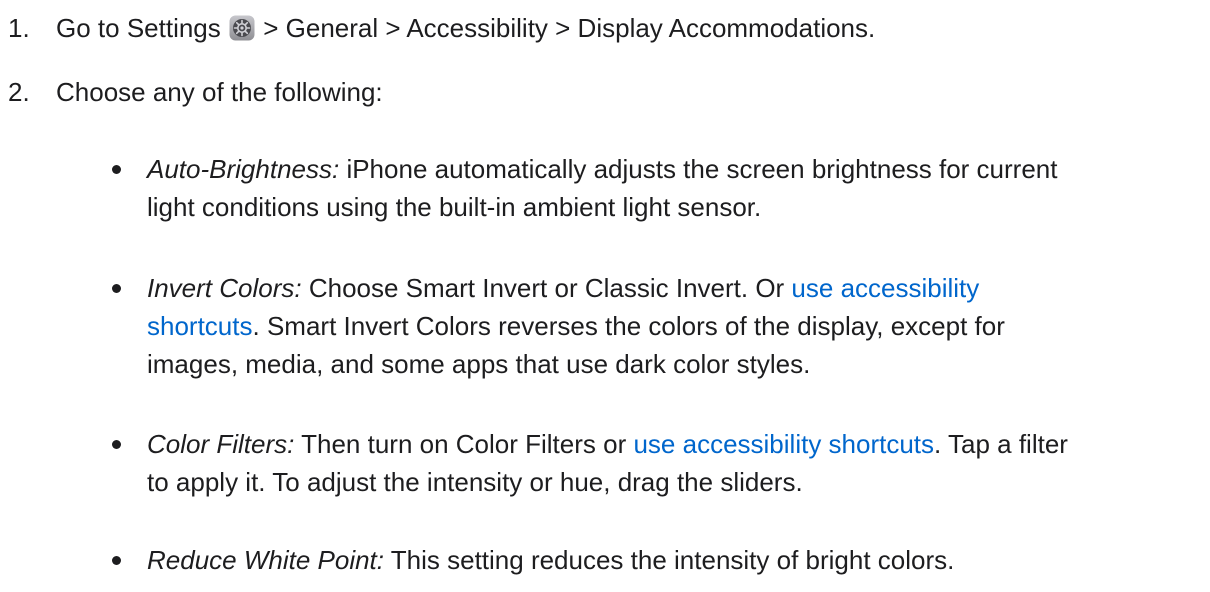  Describe the element at coordinates (885, 288) in the screenshot. I see `accessibility-shortcuts-link: use accessibility` at that location.